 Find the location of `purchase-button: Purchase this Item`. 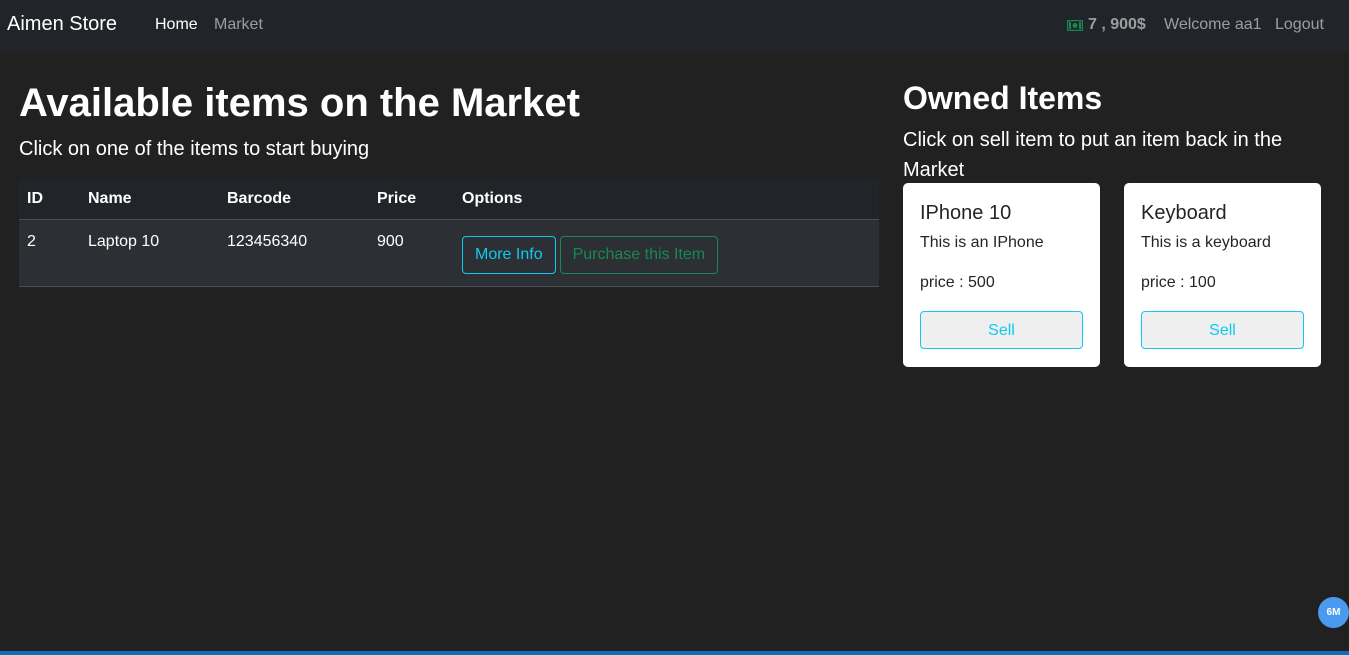

purchase-button: Purchase this Item is located at coordinates (639, 255).